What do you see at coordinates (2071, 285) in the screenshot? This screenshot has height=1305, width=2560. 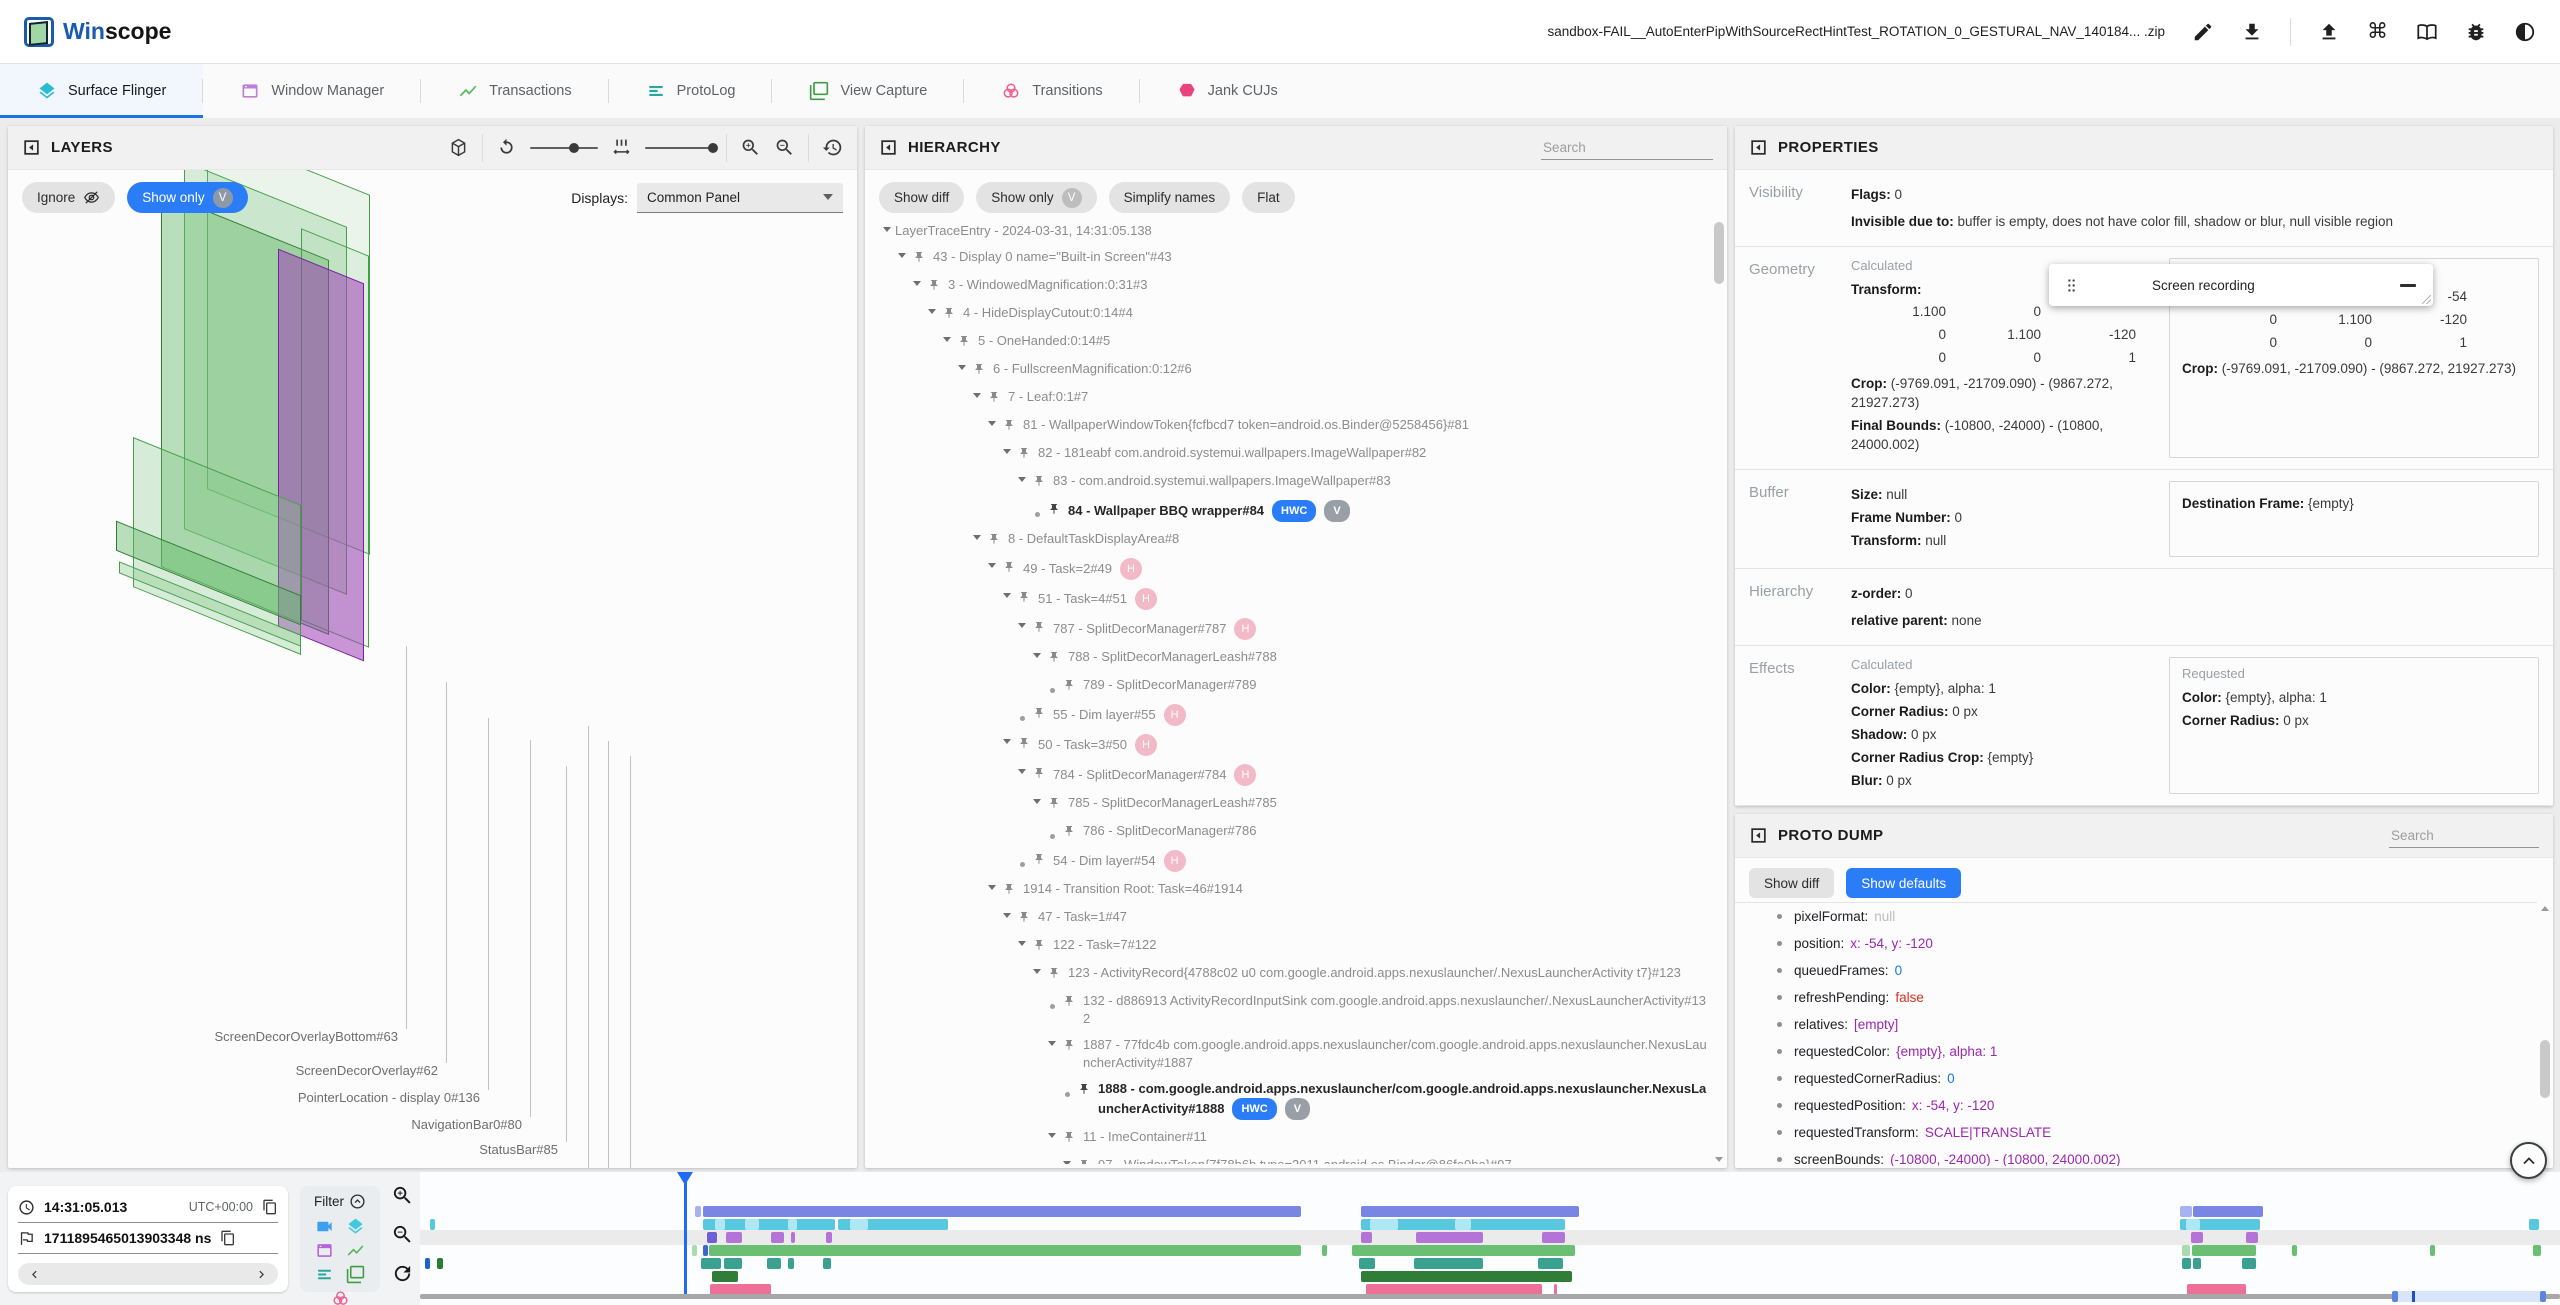 I see `drag-handle-icon` at bounding box center [2071, 285].